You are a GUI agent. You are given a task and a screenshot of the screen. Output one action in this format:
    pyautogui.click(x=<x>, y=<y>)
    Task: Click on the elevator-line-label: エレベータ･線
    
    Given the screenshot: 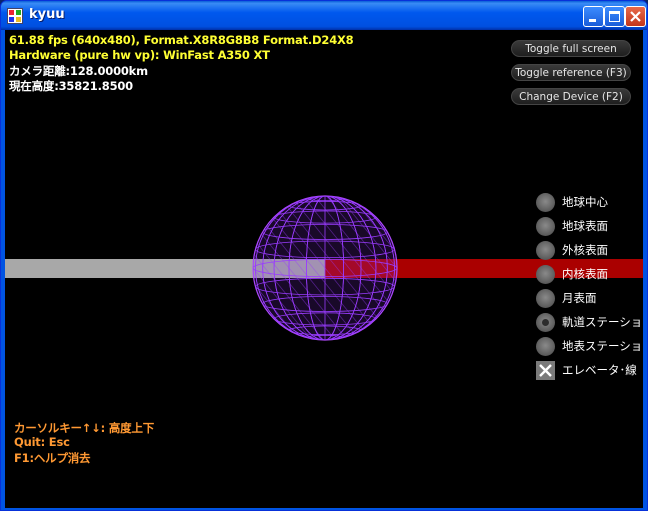 What is the action you would take?
    pyautogui.click(x=599, y=370)
    